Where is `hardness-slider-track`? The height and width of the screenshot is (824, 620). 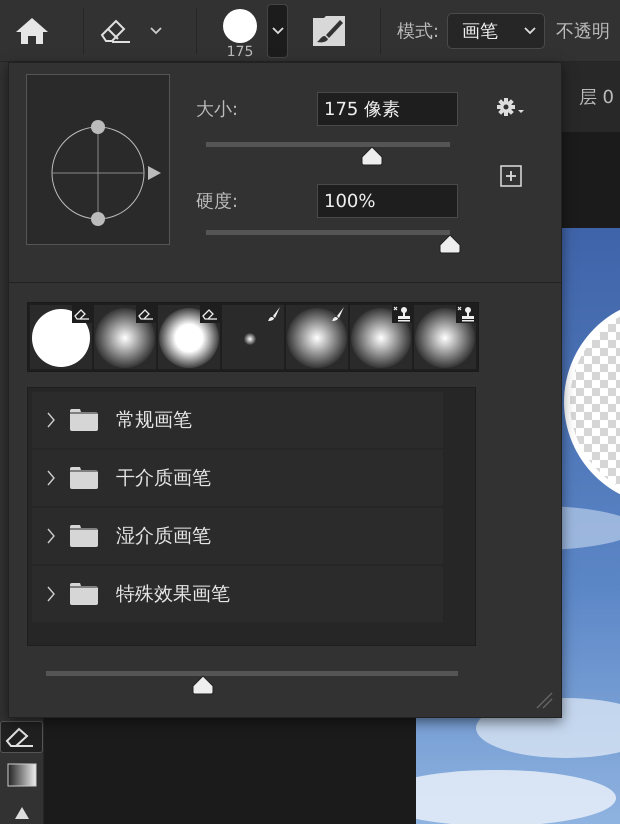 hardness-slider-track is located at coordinates (328, 232).